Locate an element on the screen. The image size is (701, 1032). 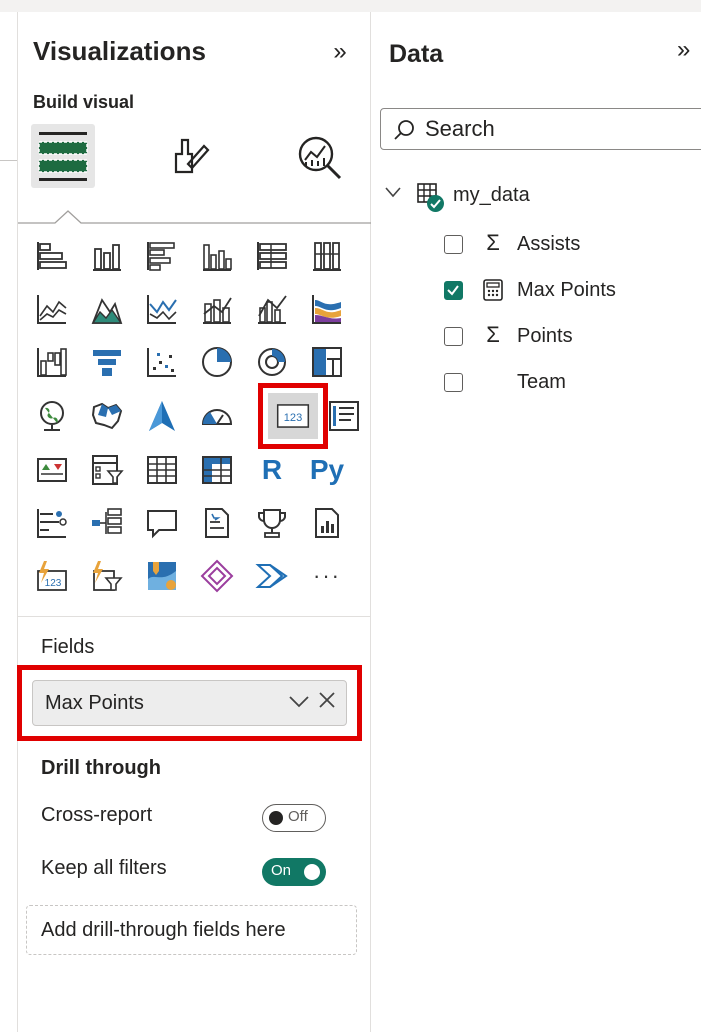
r-script-visual-icon: R is located at coordinates (272, 470).